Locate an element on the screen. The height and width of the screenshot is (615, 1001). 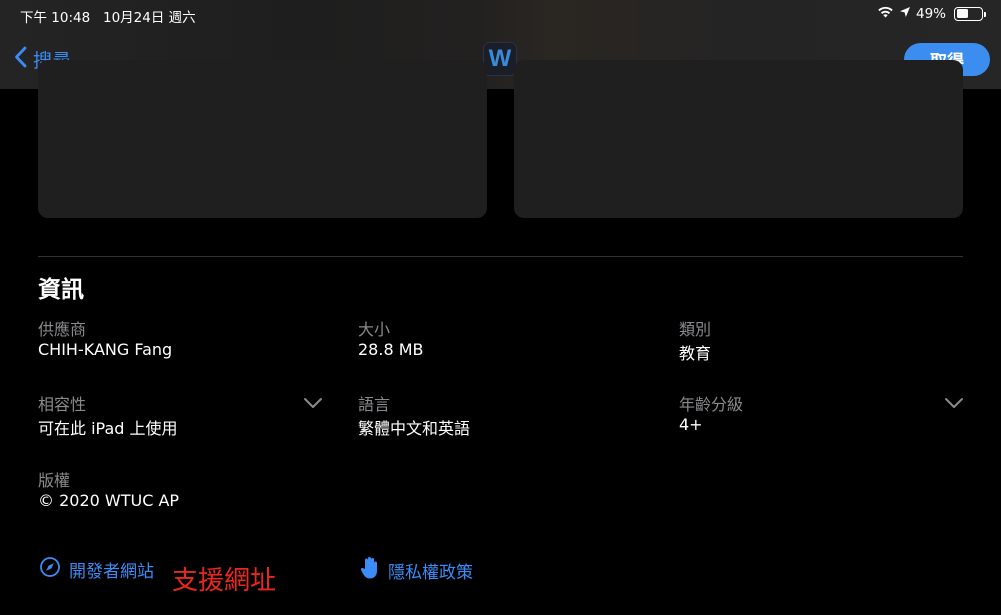
battery-percentage: 49% is located at coordinates (930, 13).